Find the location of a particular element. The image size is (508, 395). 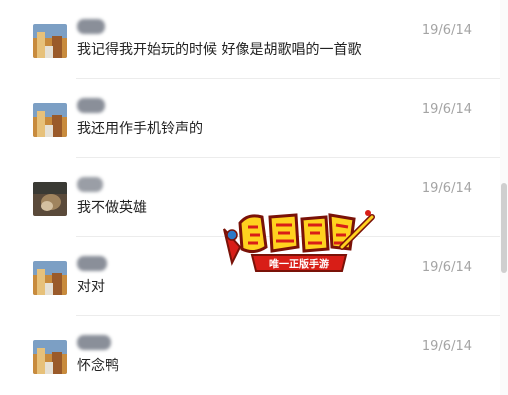

comment-text: 我还用作手机铃声的 is located at coordinates (140, 129).